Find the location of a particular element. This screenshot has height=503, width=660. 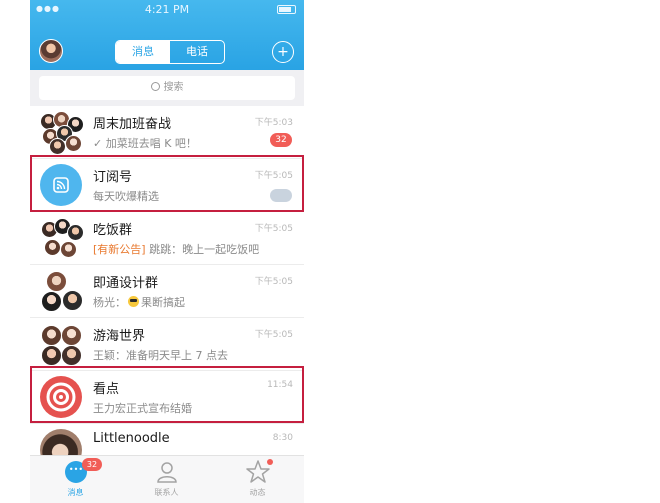

segment-phone: 电话 is located at coordinates (197, 52).